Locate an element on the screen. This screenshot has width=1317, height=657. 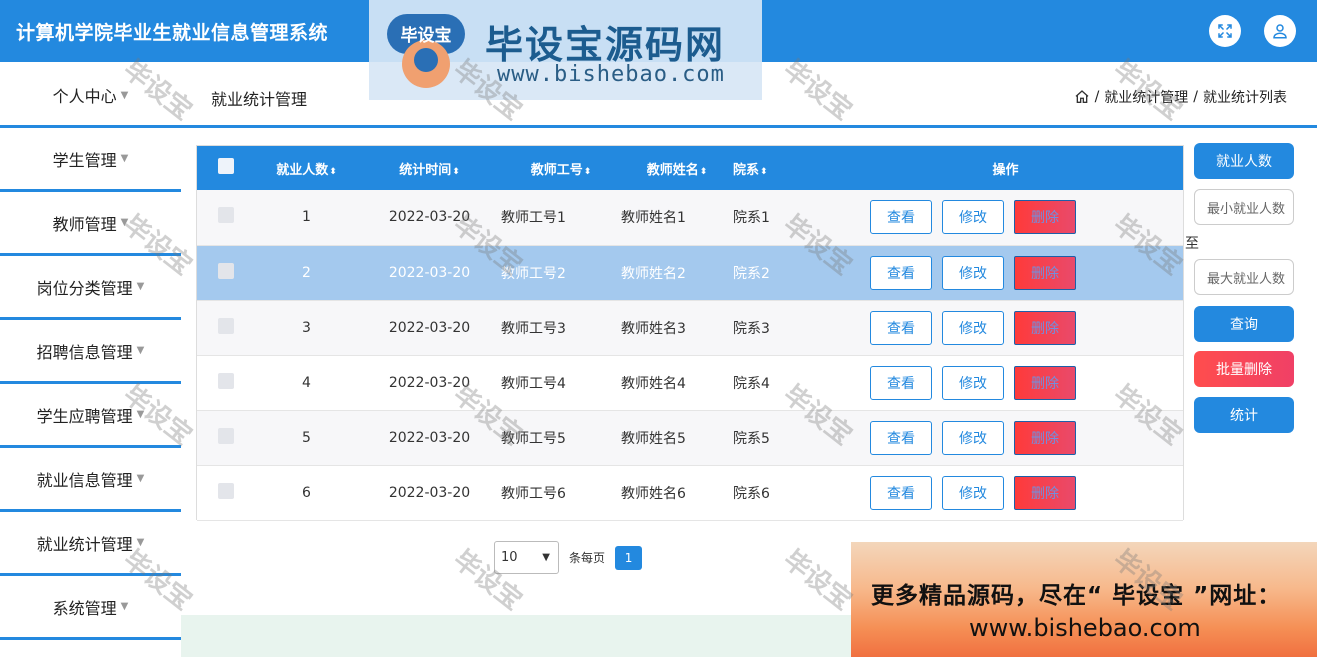
query-wrap: 查询 is located at coordinates (1244, 324).